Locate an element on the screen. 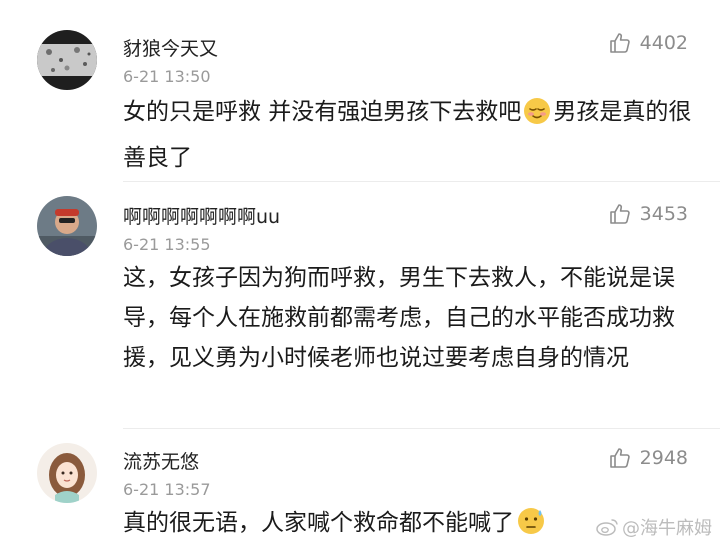 Image resolution: width=720 pixels, height=549 pixels. sweat-face-emoji is located at coordinates (531, 527).